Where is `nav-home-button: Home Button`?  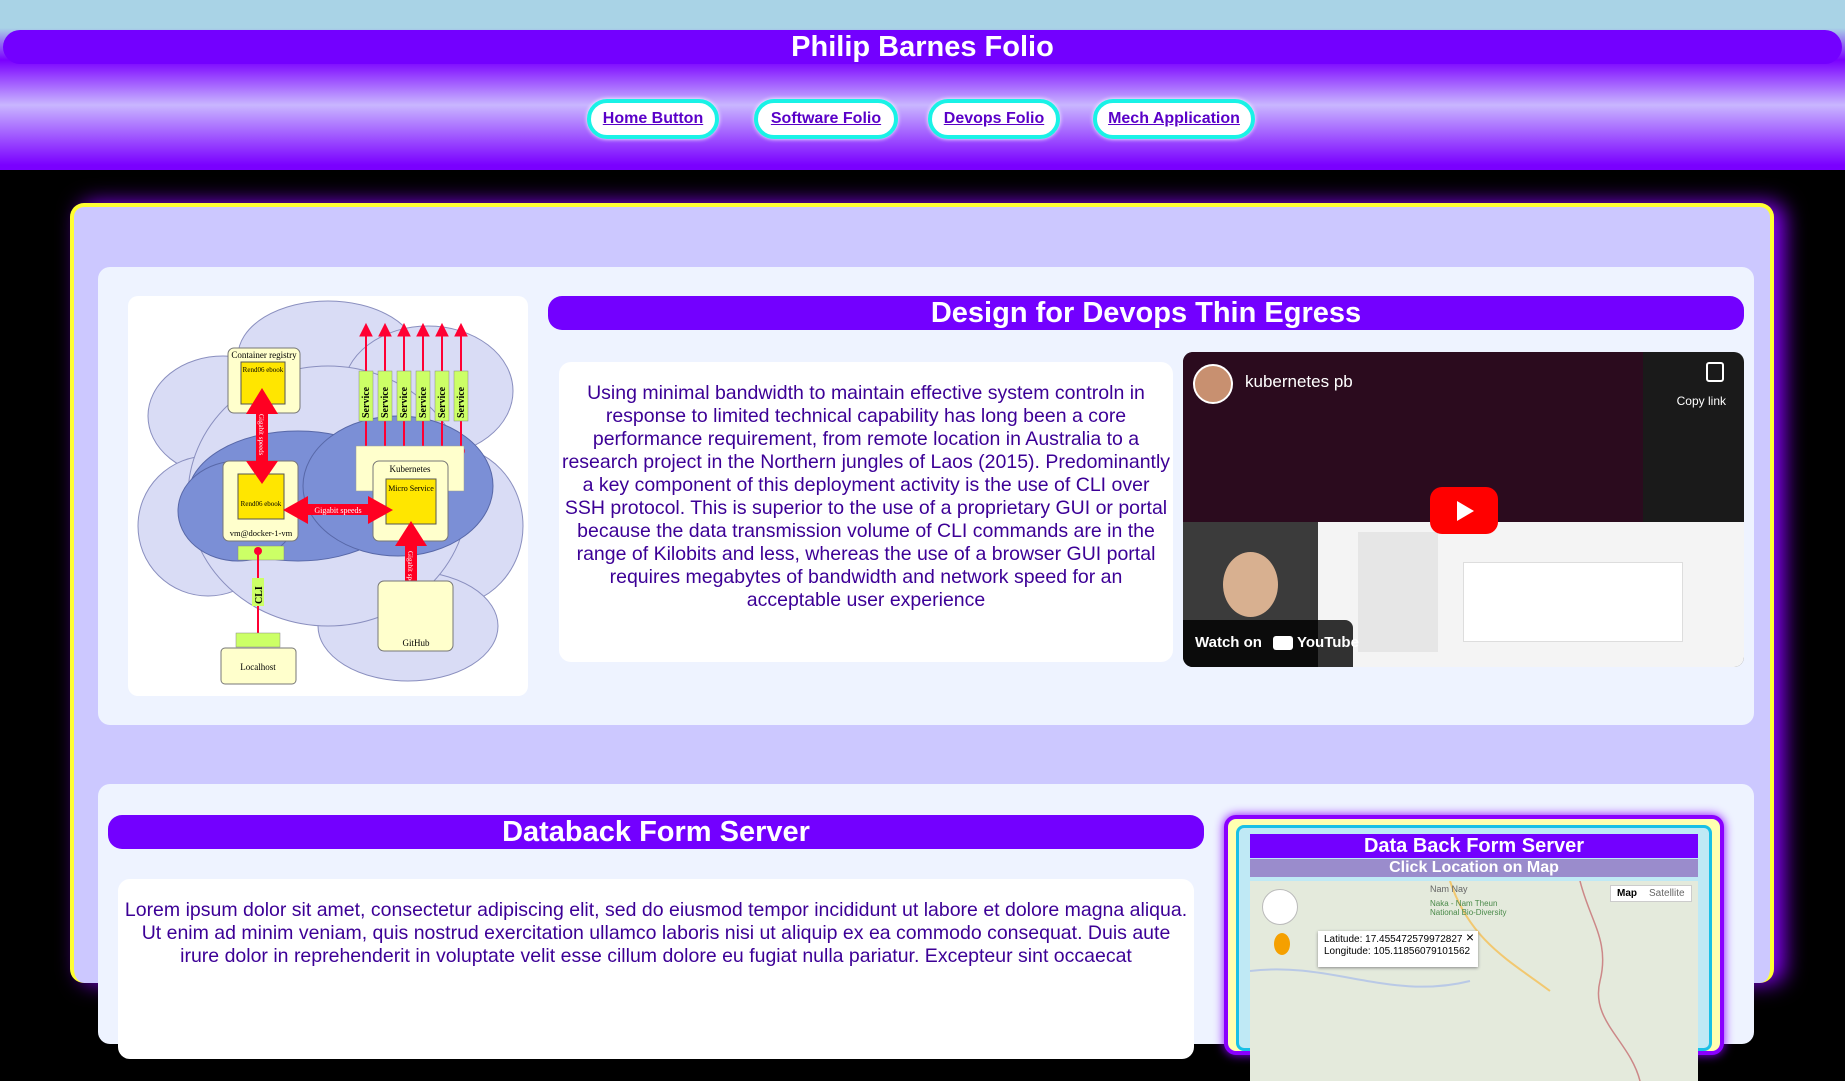
nav-home-button: Home Button is located at coordinates (653, 119).